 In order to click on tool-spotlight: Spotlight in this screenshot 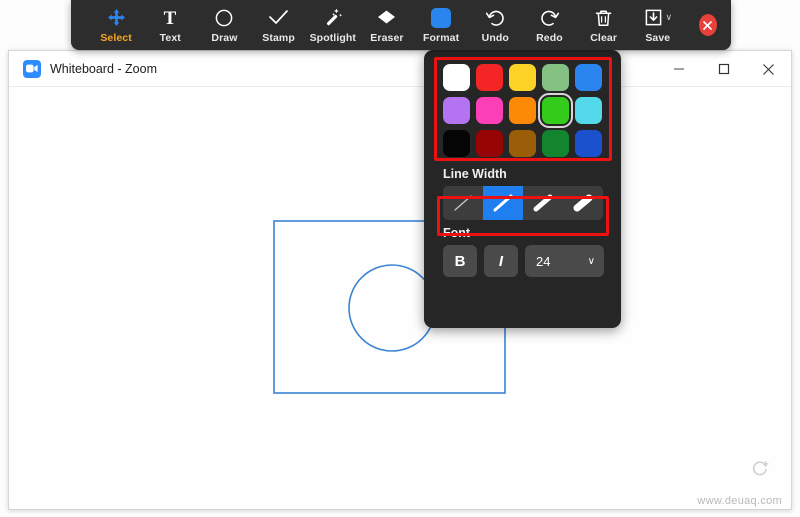, I will do `click(333, 25)`.